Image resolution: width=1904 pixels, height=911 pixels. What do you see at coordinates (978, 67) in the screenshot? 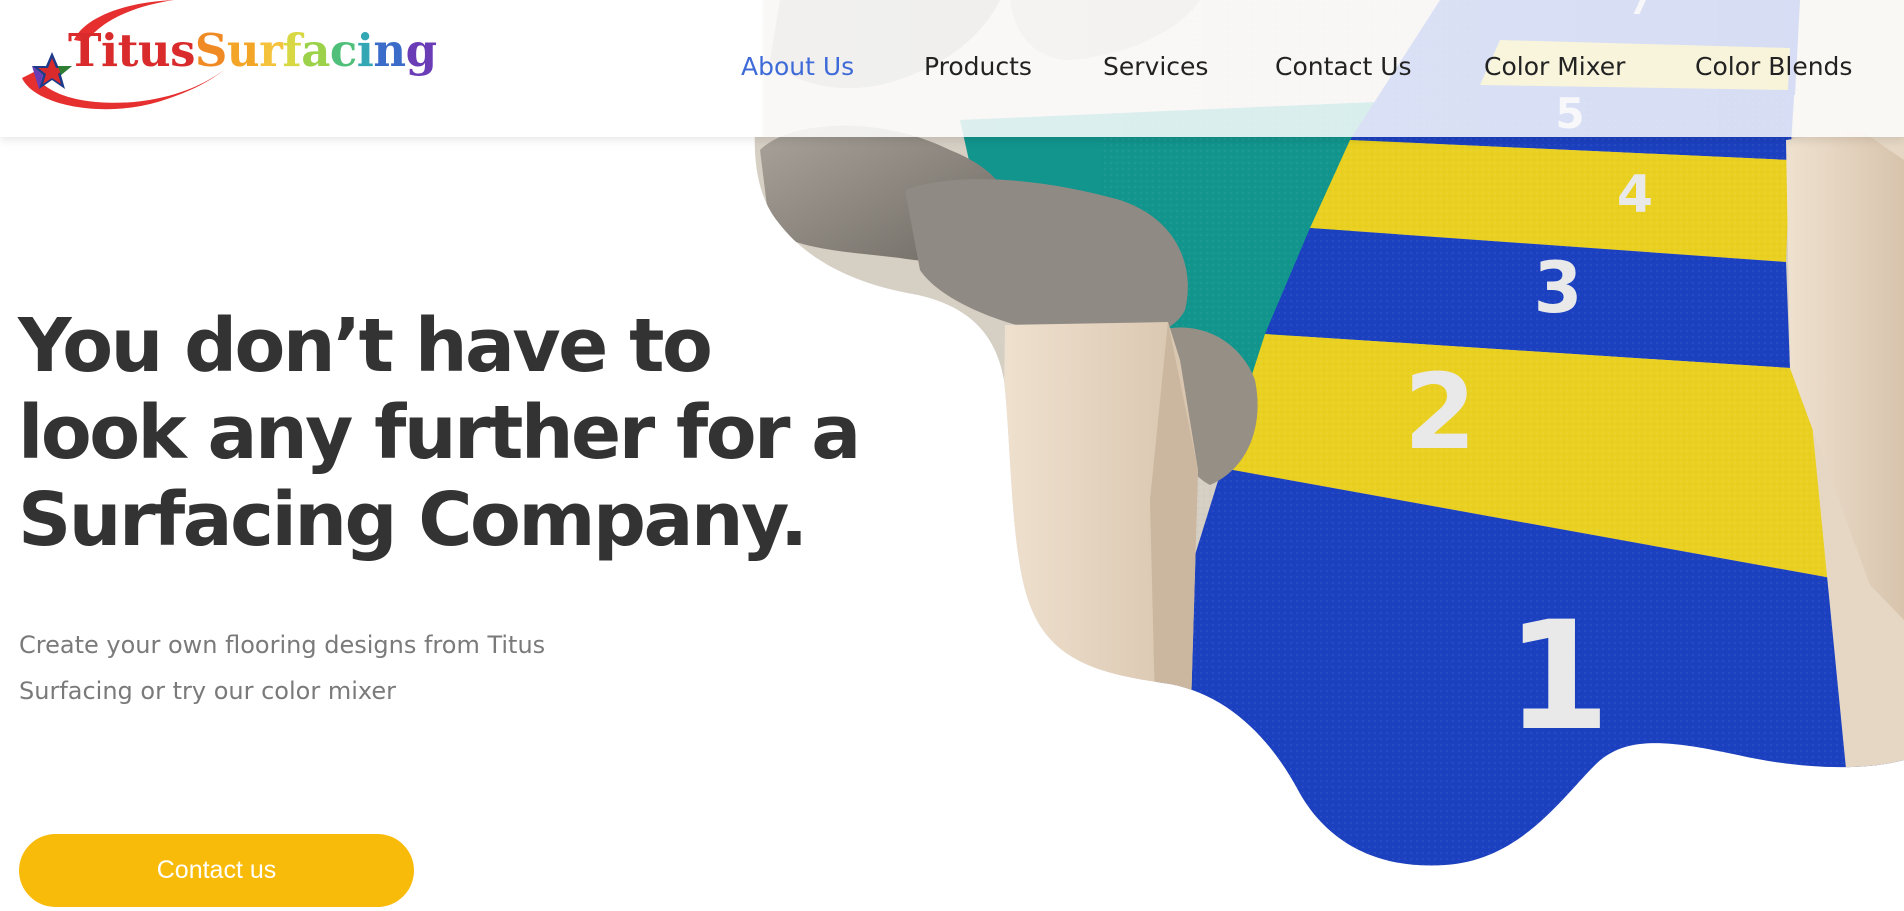
I see `nav-item-products: Products` at bounding box center [978, 67].